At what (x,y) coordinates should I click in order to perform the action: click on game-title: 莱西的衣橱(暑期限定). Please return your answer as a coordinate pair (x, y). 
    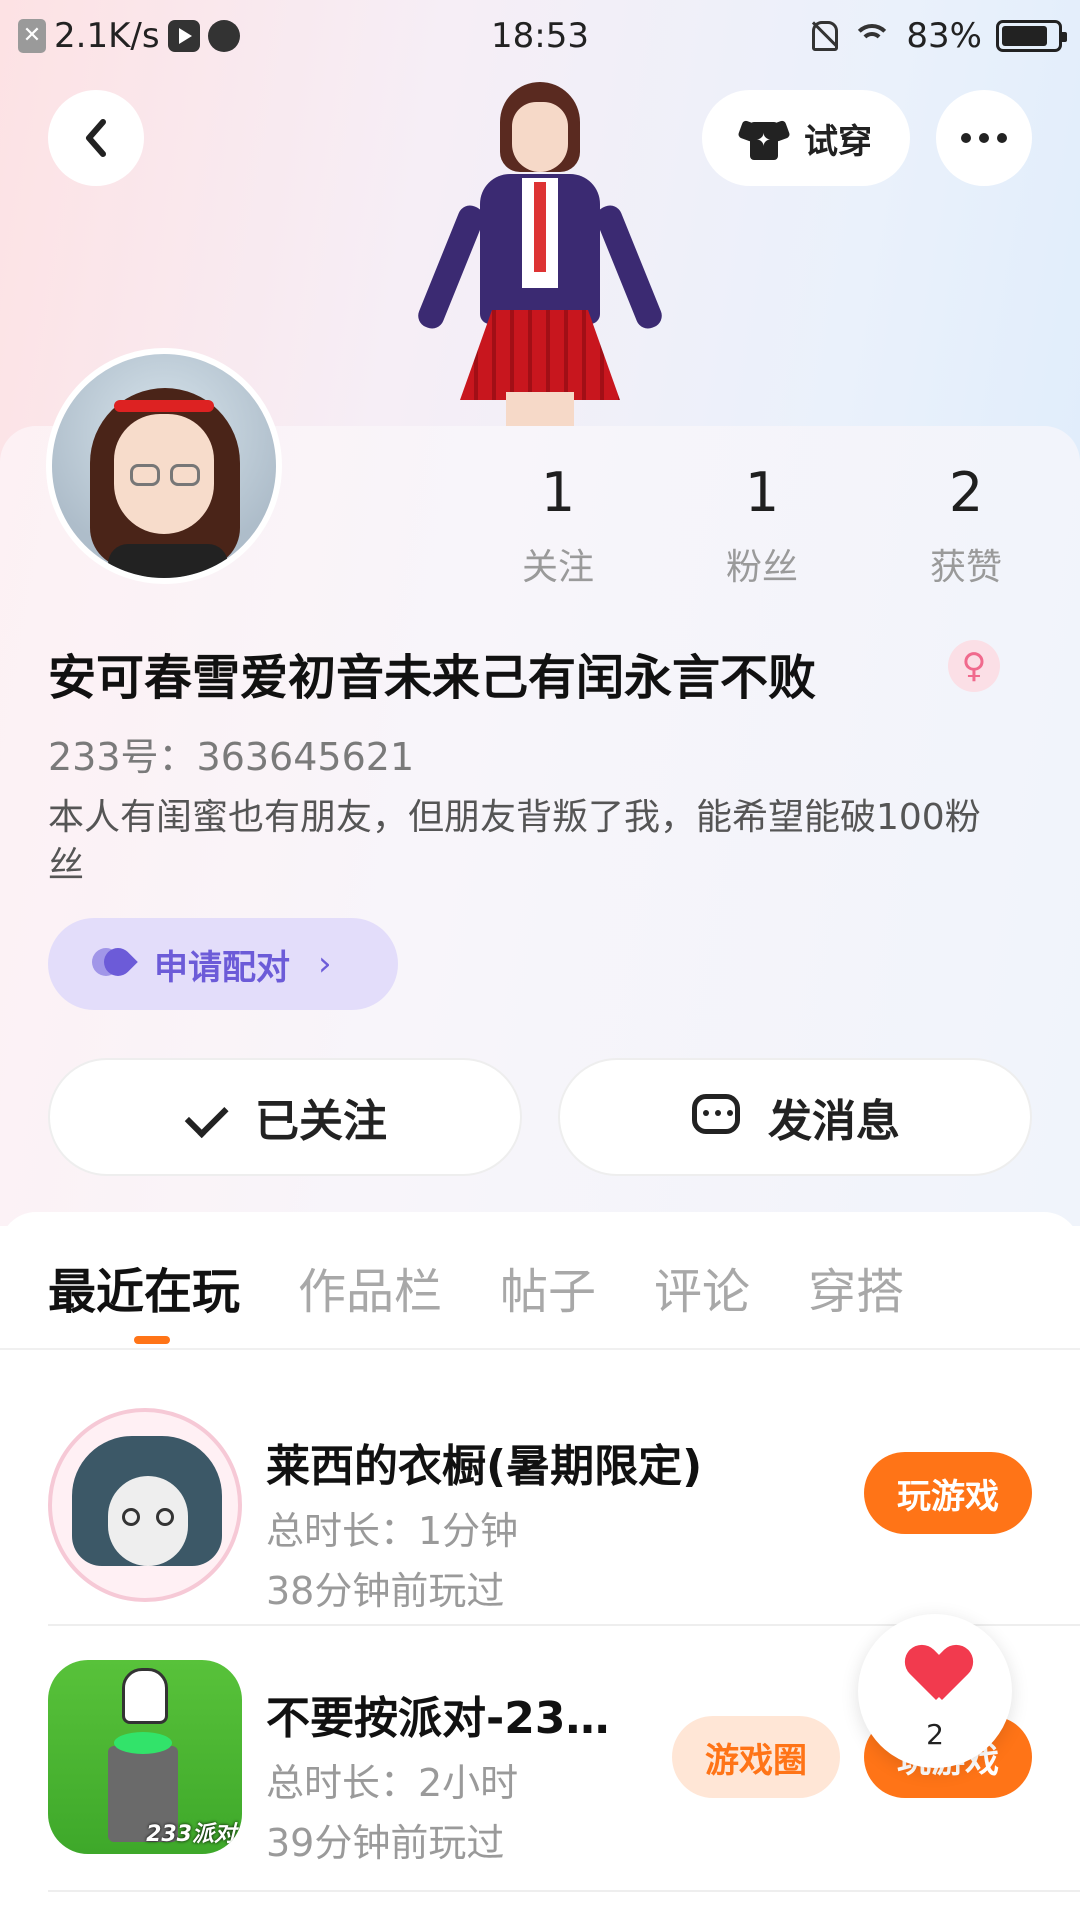
    Looking at the image, I should click on (484, 1466).